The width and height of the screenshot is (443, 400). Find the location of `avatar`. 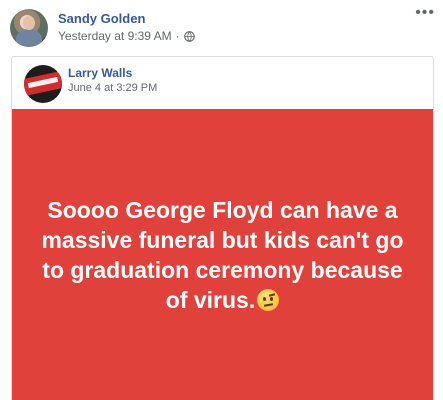

avatar is located at coordinates (29, 28).